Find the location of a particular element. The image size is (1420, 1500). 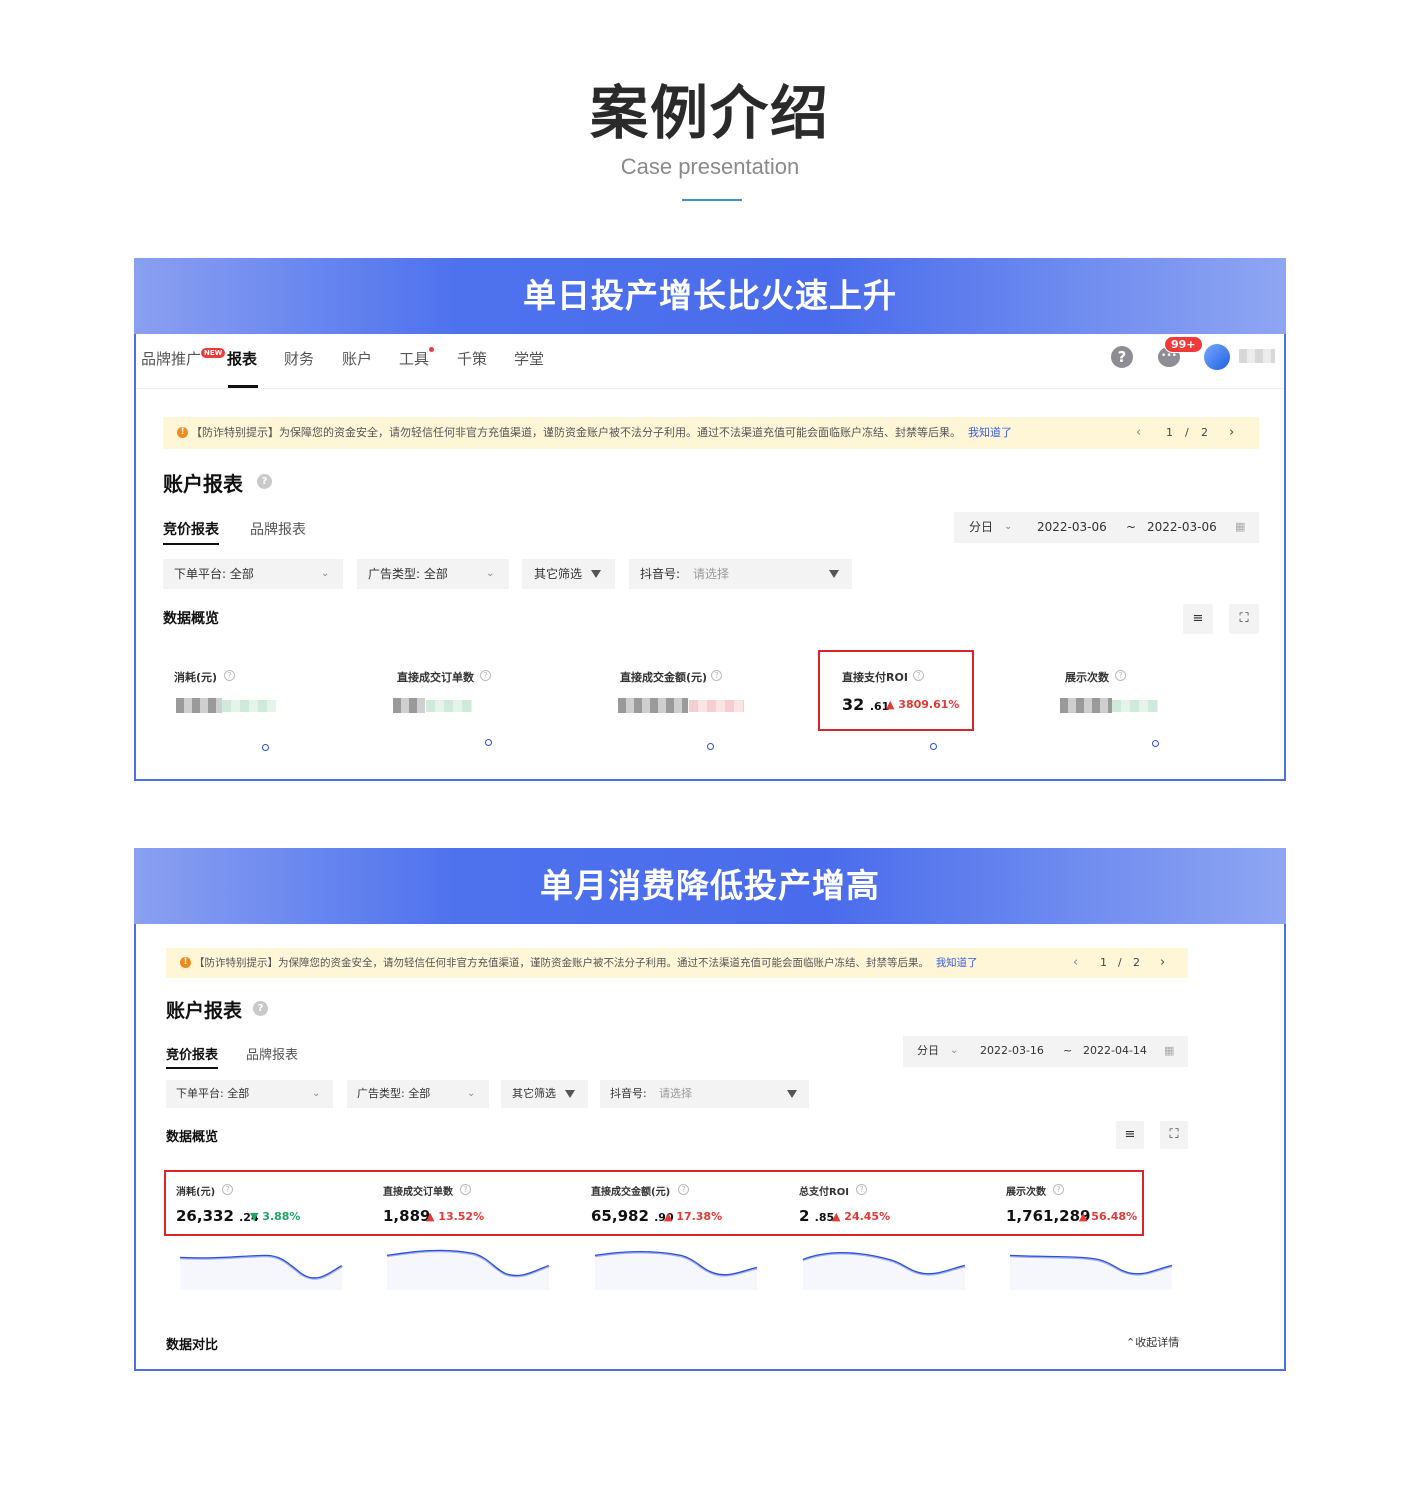

date-end: 2022-03-06 is located at coordinates (1182, 527).